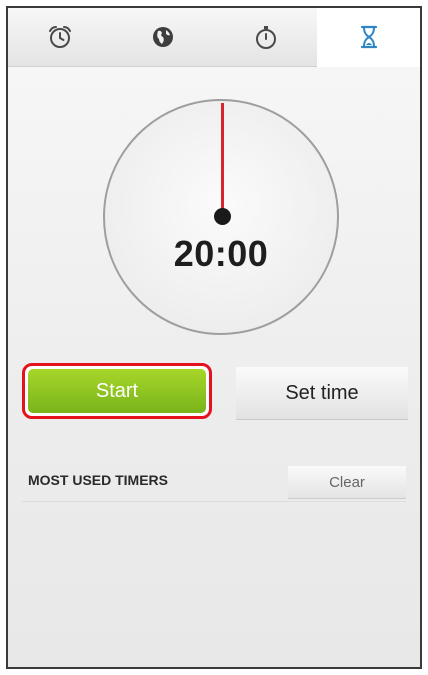 The image size is (428, 675). I want to click on set-time-button: Set time, so click(322, 393).